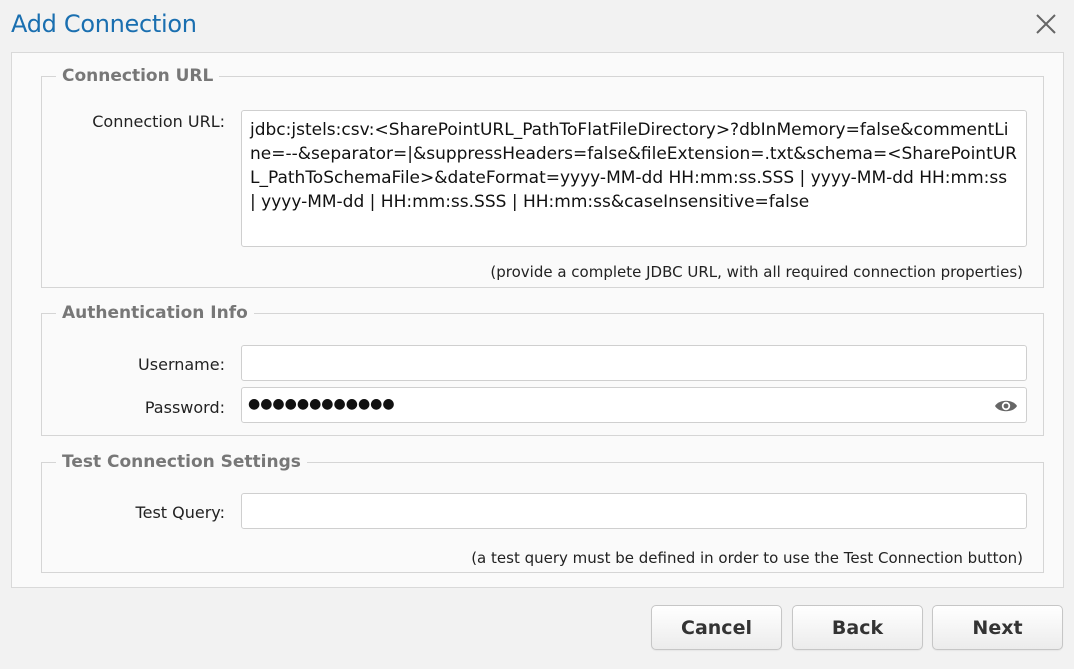  Describe the element at coordinates (857, 627) in the screenshot. I see `back-button: Back` at that location.